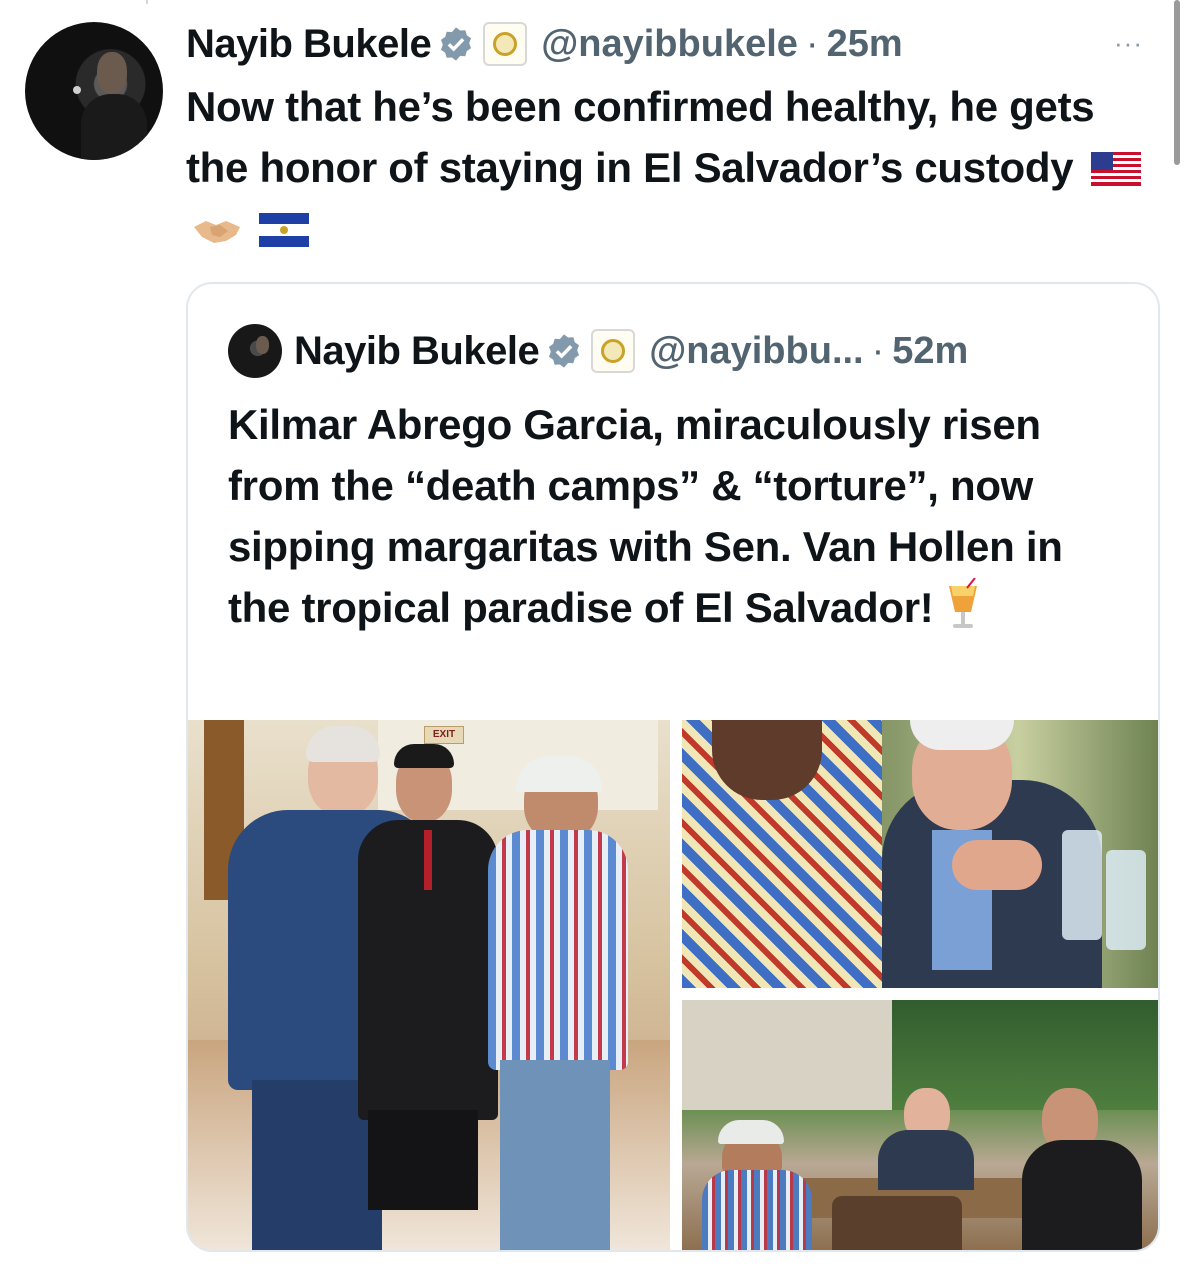 The height and width of the screenshot is (1280, 1186). I want to click on el-salvador-flag-icon, so click(284, 230).